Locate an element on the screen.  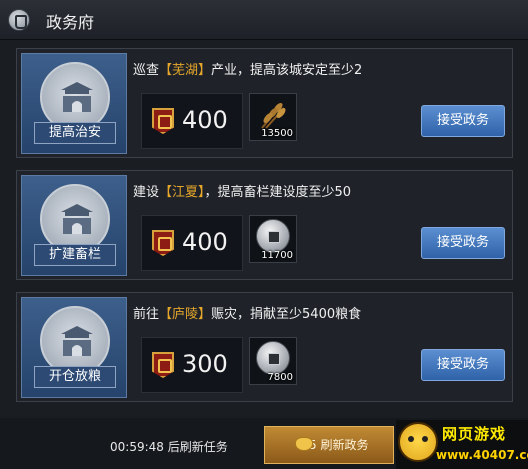
badge-label: 扩建畜栏 is located at coordinates (75, 255).